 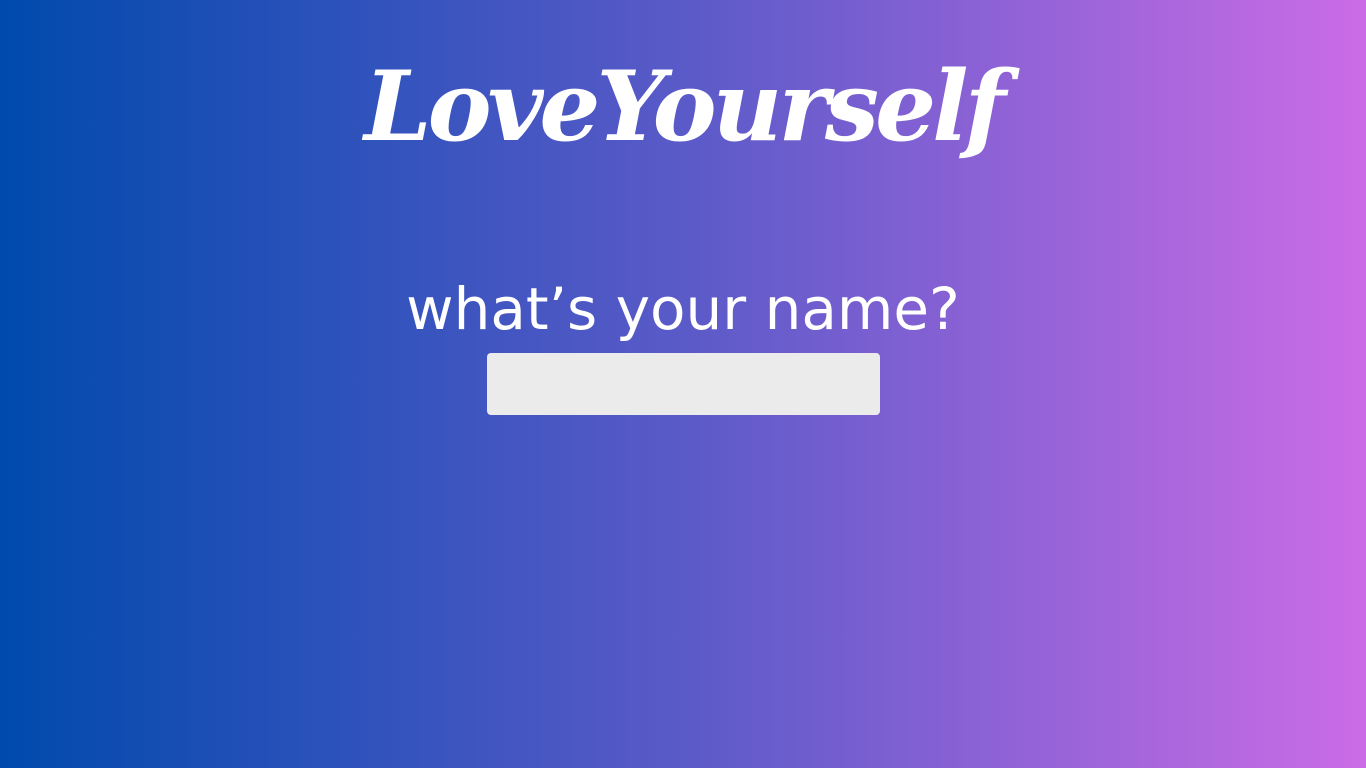 I want to click on name-input, so click(x=683, y=384).